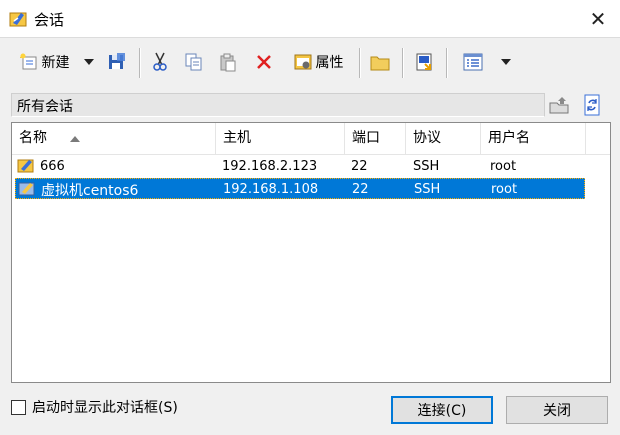 This screenshot has height=435, width=620. Describe the element at coordinates (427, 138) in the screenshot. I see `column-header-protocol-label: 协议` at that location.